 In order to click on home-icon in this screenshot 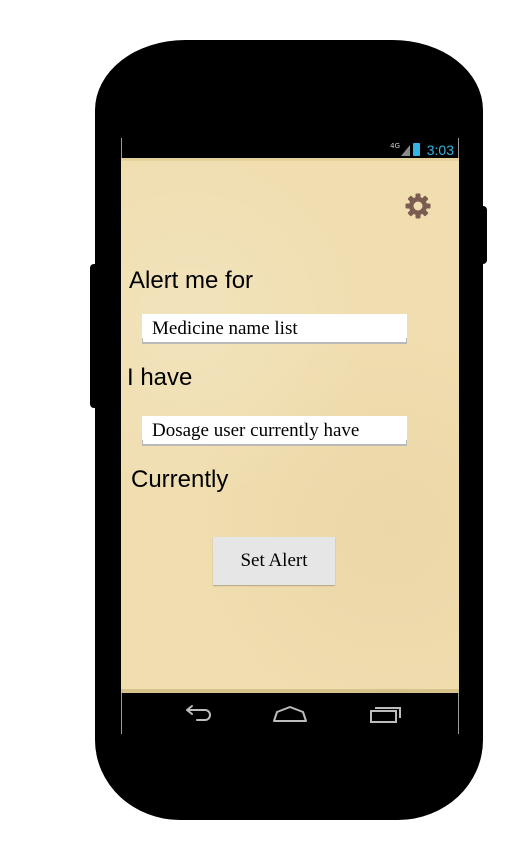, I will do `click(290, 714)`.